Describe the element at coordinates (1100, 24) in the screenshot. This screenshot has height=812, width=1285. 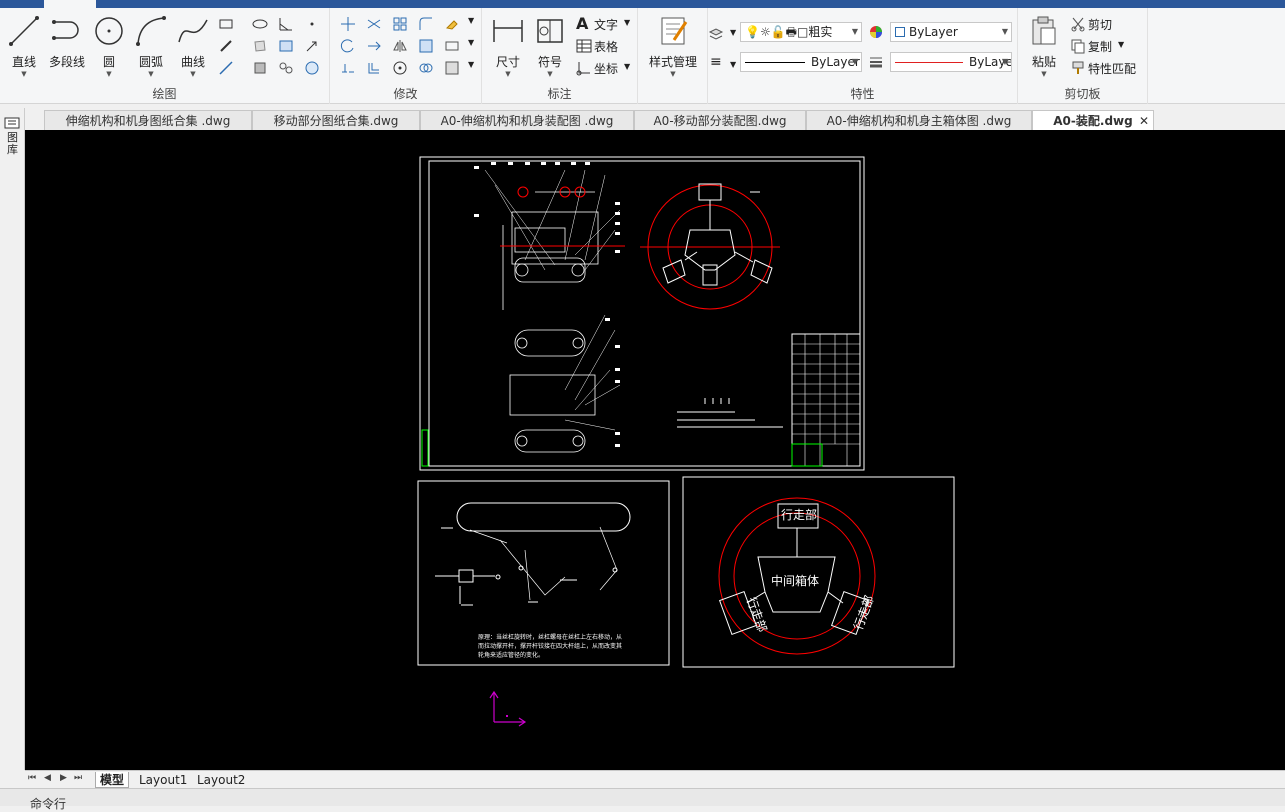
I see `cut-tool: 剪切` at that location.